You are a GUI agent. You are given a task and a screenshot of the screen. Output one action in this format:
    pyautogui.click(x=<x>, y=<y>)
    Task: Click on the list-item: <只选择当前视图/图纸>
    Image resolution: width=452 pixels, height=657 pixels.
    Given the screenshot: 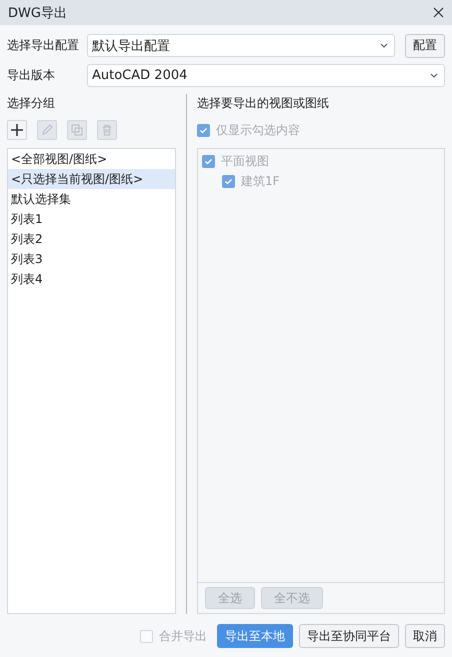 What is the action you would take?
    pyautogui.click(x=91, y=179)
    